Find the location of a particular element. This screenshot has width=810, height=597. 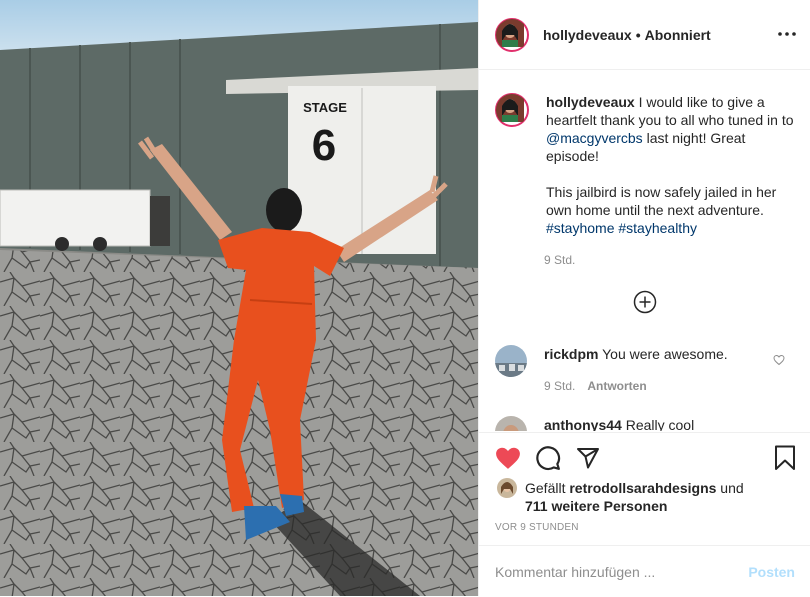

author-info: hollydeveaux • Abonniert is located at coordinates (627, 35).